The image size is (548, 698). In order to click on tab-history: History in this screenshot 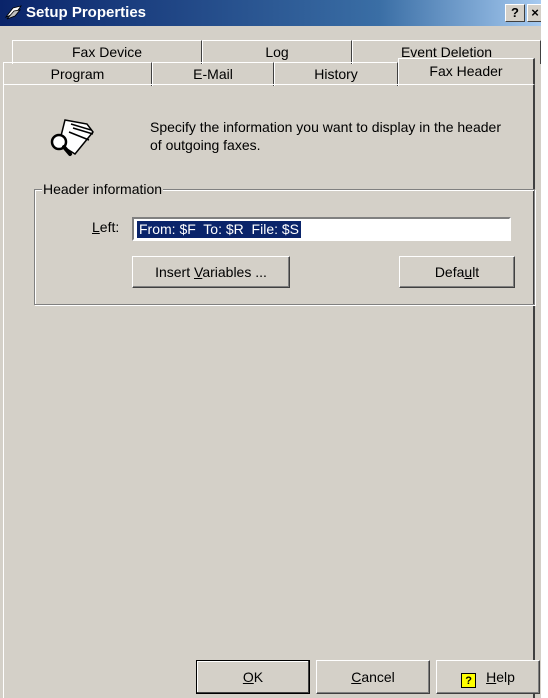, I will do `click(336, 74)`.